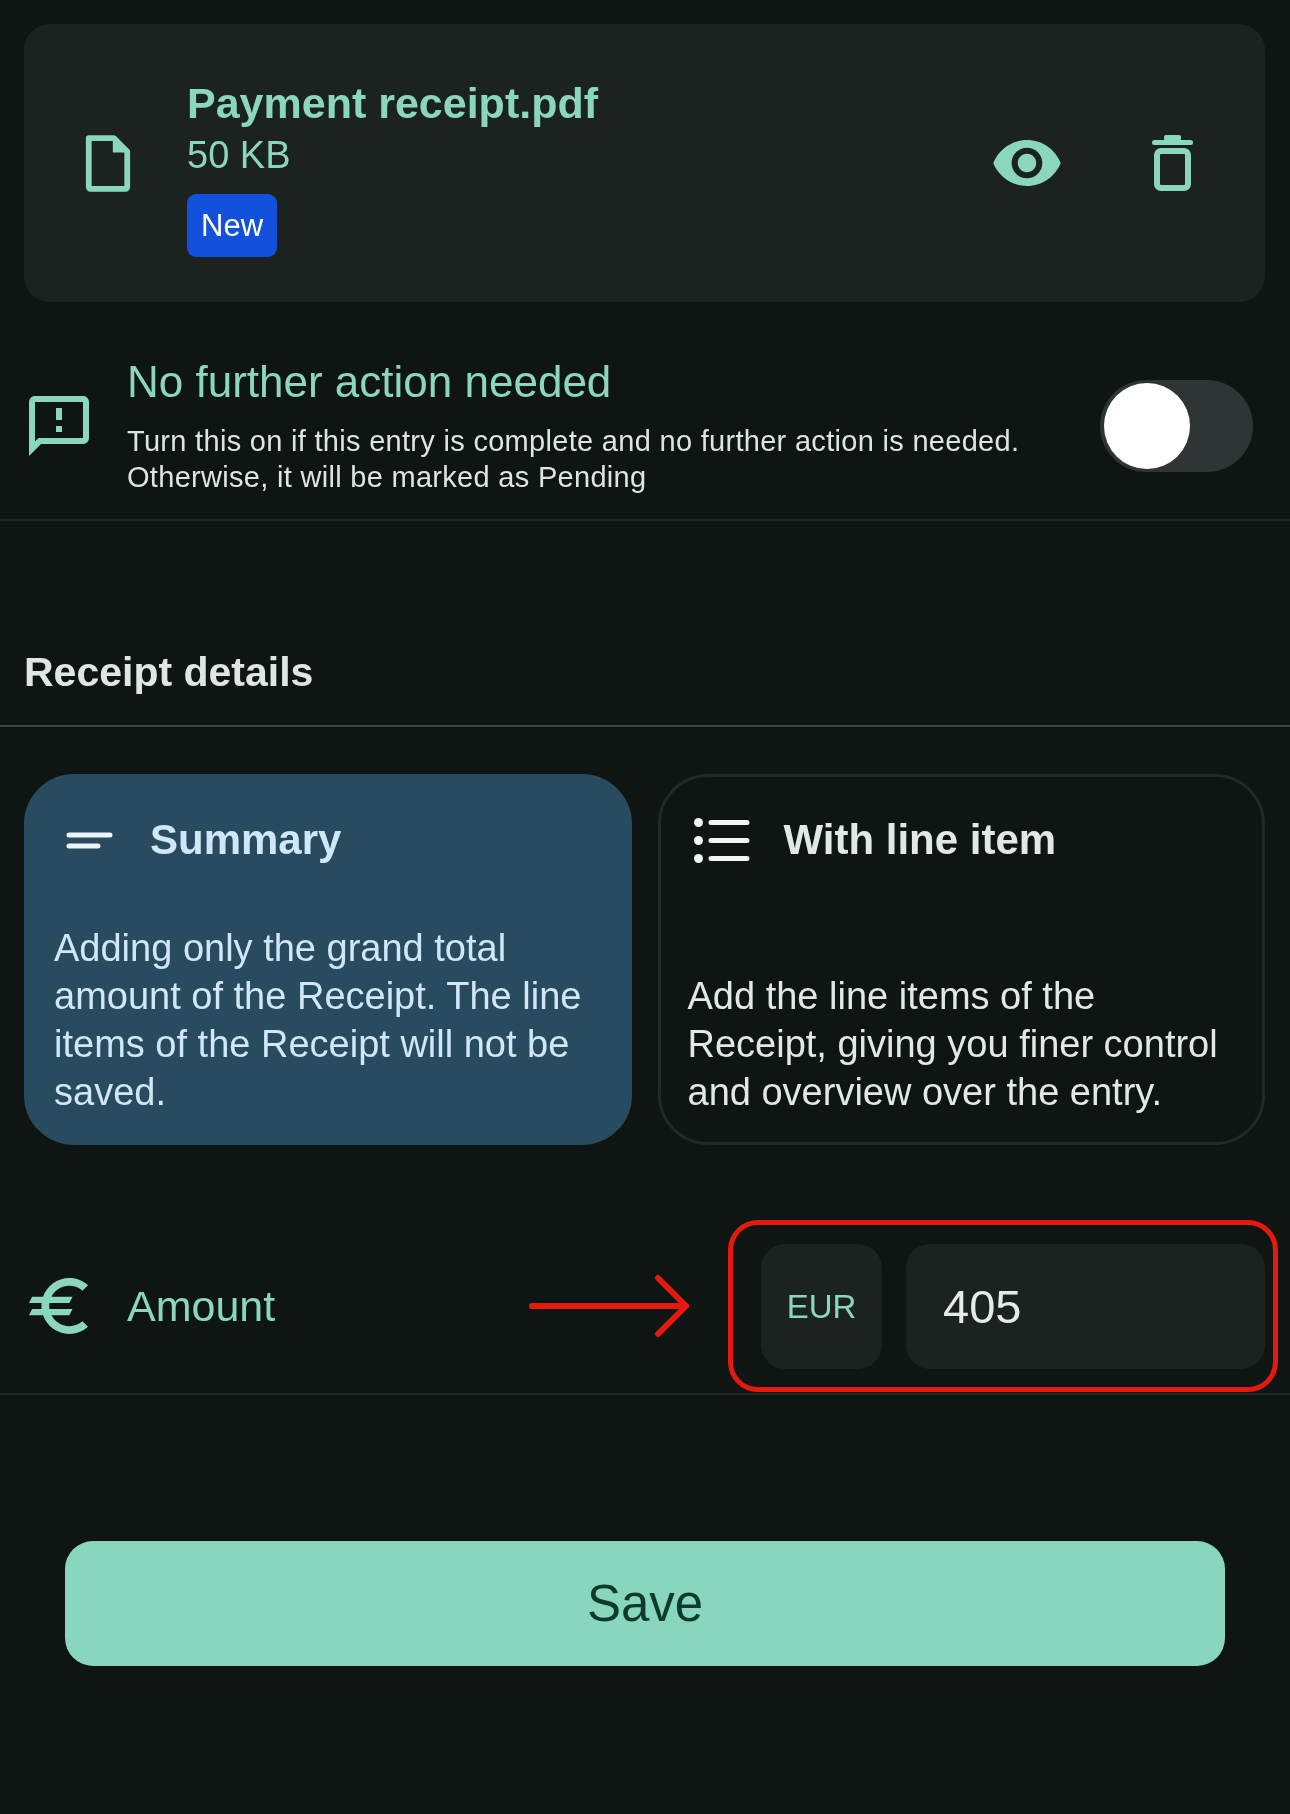  What do you see at coordinates (645, 1603) in the screenshot?
I see `save-button: Save` at bounding box center [645, 1603].